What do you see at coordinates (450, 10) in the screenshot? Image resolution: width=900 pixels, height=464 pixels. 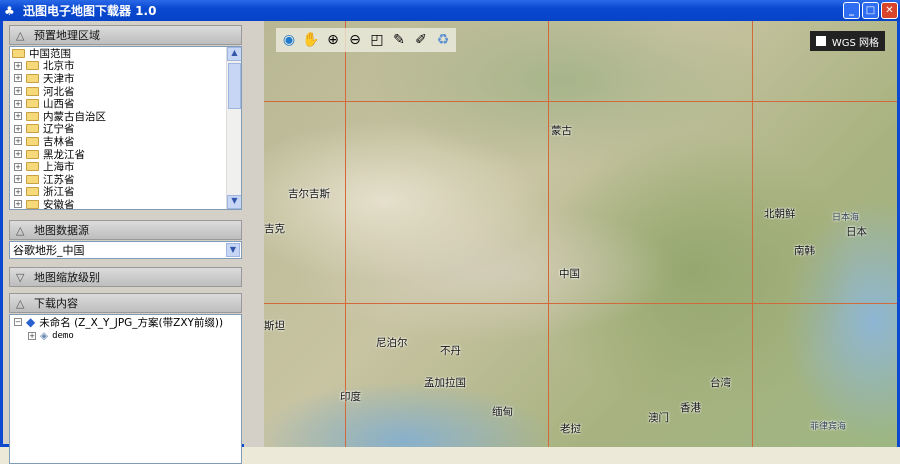 I see `title-bar: ♣ 迅图电子地图下载器 1.0 _ □ ✕` at bounding box center [450, 10].